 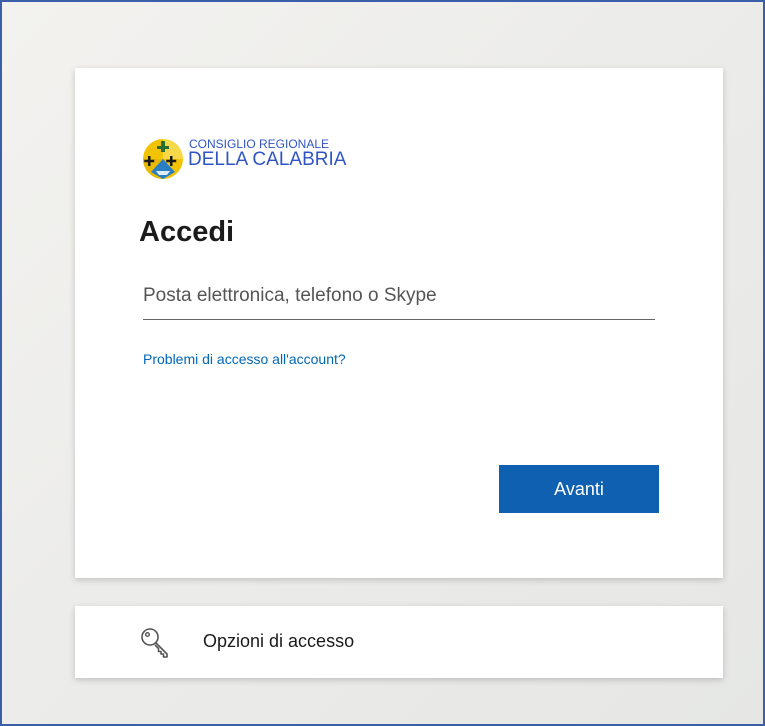 I want to click on page-title: Accedi, so click(x=187, y=232).